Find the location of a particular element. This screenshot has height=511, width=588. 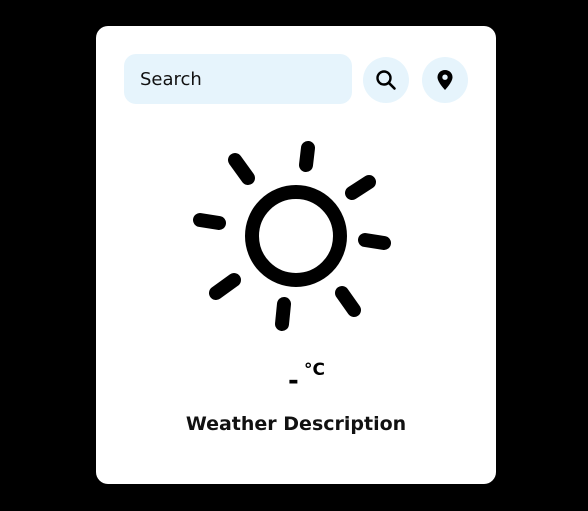

temperature-value: - is located at coordinates (293, 381).